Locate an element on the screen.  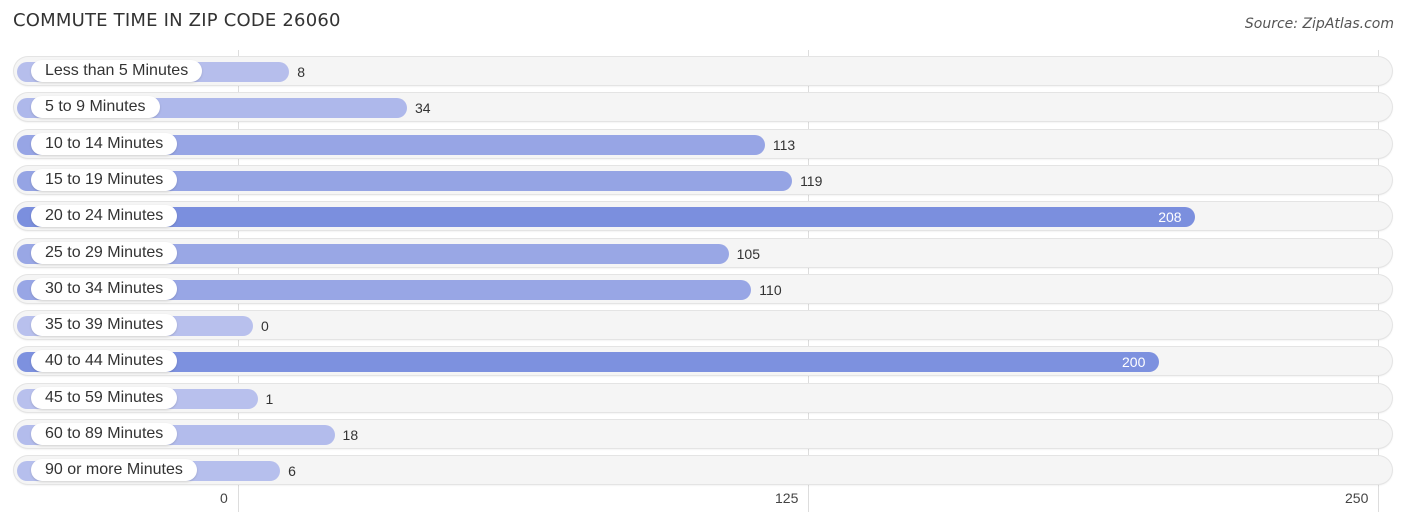
bar-row: 5 to 9 Minutes 34 is located at coordinates (703, 107).